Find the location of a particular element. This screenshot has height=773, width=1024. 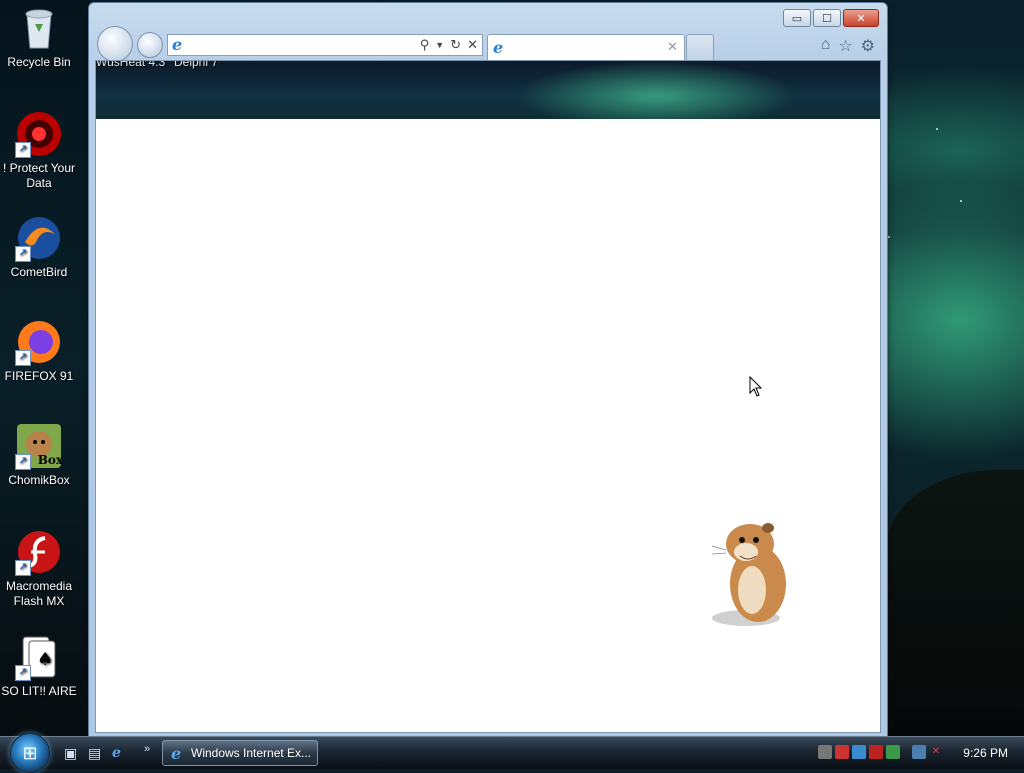

chomikbox-icon: Box ↗ is located at coordinates (39, 446).